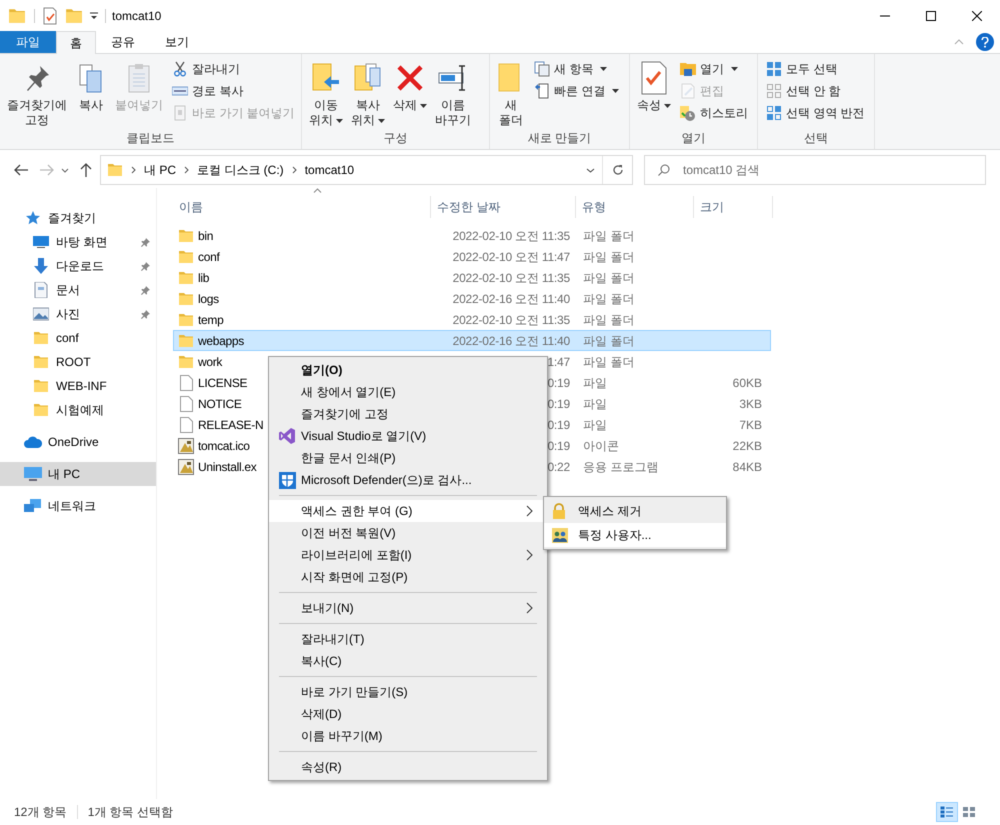 This screenshot has height=825, width=1000. I want to click on group-label: 클립보드, so click(150, 138).